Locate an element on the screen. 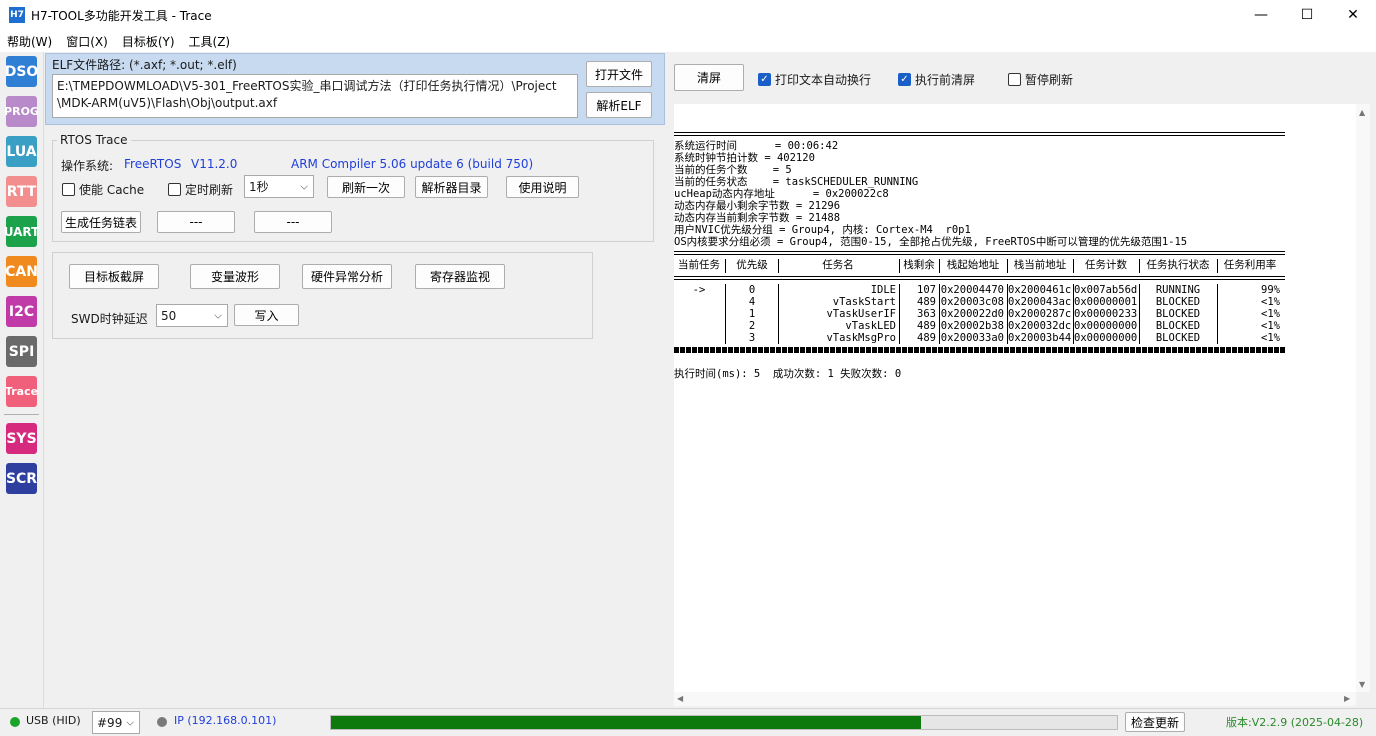  module-can-button: CAN is located at coordinates (21, 271).